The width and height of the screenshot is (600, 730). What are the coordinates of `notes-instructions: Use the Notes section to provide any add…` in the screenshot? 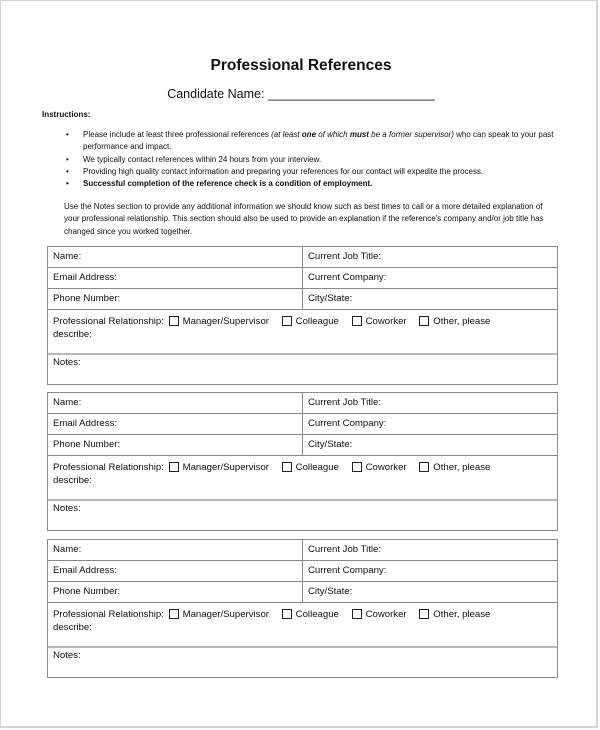 It's located at (304, 219).